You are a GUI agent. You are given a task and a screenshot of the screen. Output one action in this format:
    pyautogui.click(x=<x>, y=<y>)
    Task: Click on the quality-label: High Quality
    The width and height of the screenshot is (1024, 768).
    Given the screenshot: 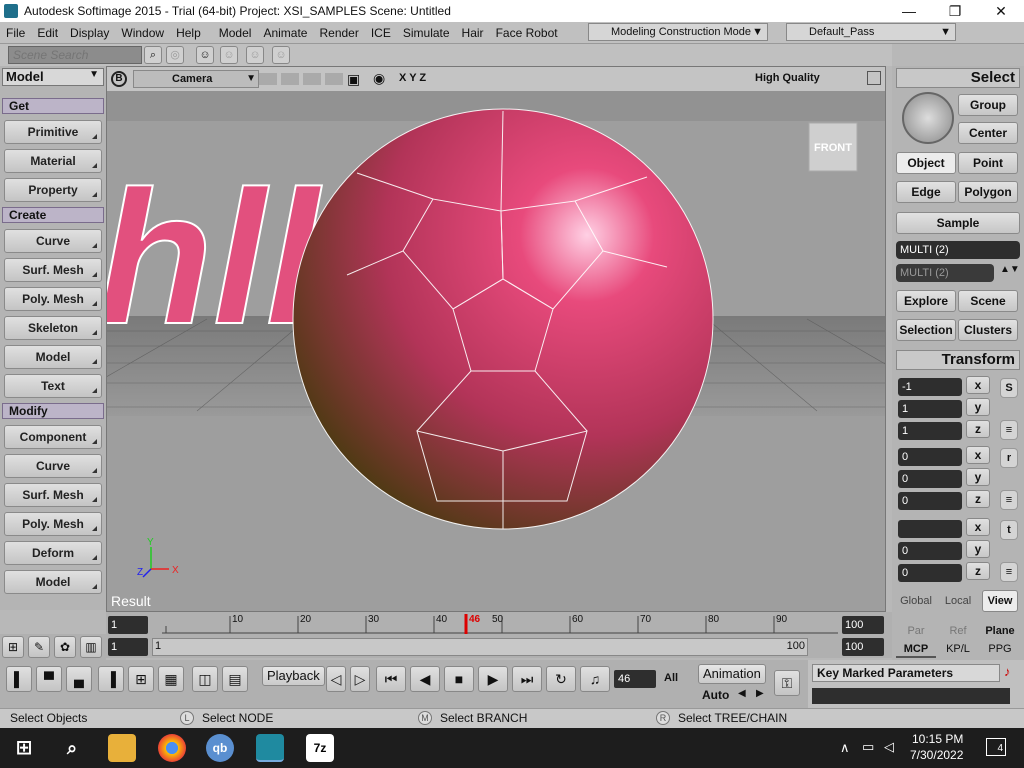 What is the action you would take?
    pyautogui.click(x=787, y=78)
    